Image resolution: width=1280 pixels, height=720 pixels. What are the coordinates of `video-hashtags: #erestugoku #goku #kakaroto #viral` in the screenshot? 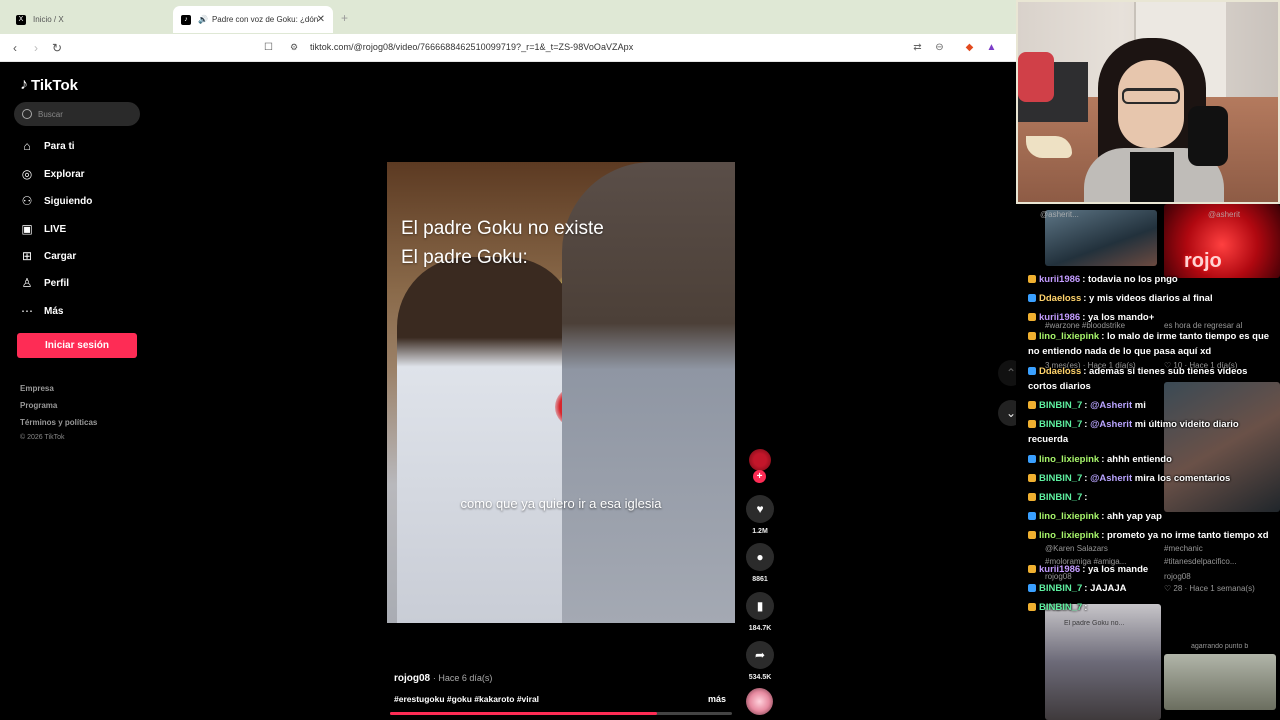 It's located at (466, 699).